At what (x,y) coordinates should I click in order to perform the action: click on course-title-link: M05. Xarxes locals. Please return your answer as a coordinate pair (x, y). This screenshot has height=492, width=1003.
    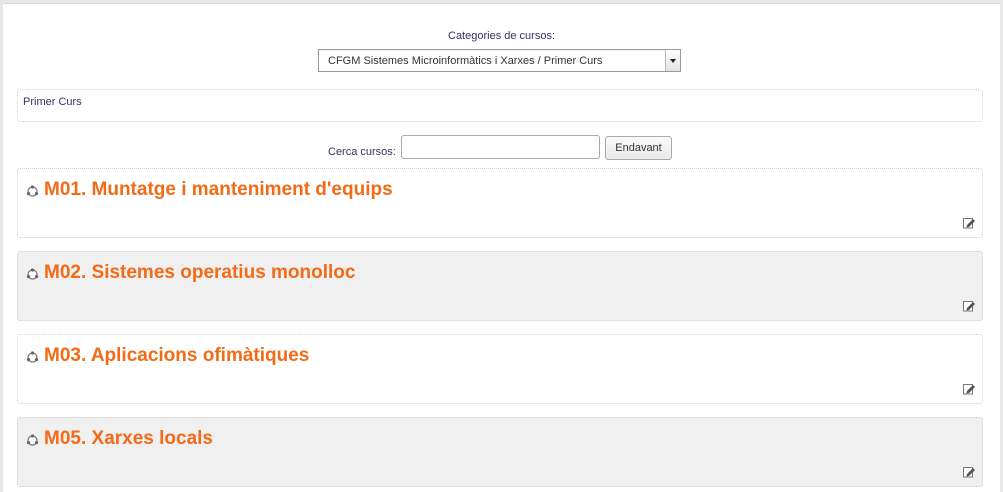
    Looking at the image, I should click on (128, 439).